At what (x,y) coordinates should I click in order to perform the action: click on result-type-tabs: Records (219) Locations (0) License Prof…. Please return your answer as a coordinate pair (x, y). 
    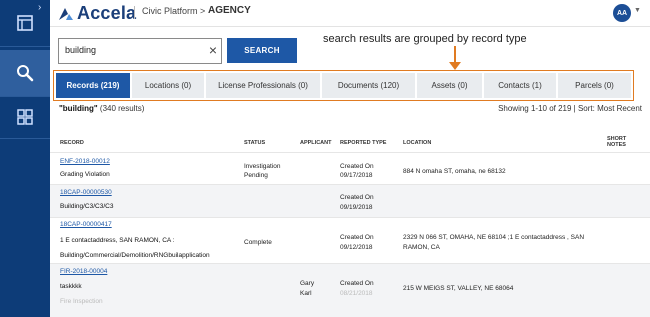
    Looking at the image, I should click on (344, 85).